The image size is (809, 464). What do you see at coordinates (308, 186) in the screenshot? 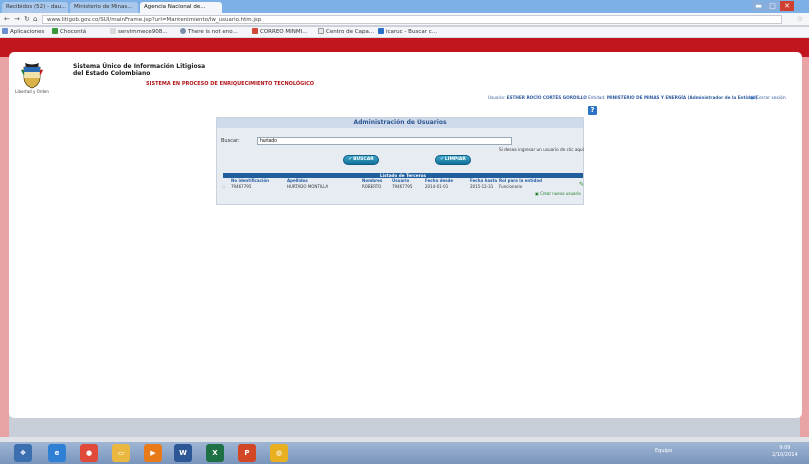
I see `table-cell: HURTADO MONTILLA` at bounding box center [308, 186].